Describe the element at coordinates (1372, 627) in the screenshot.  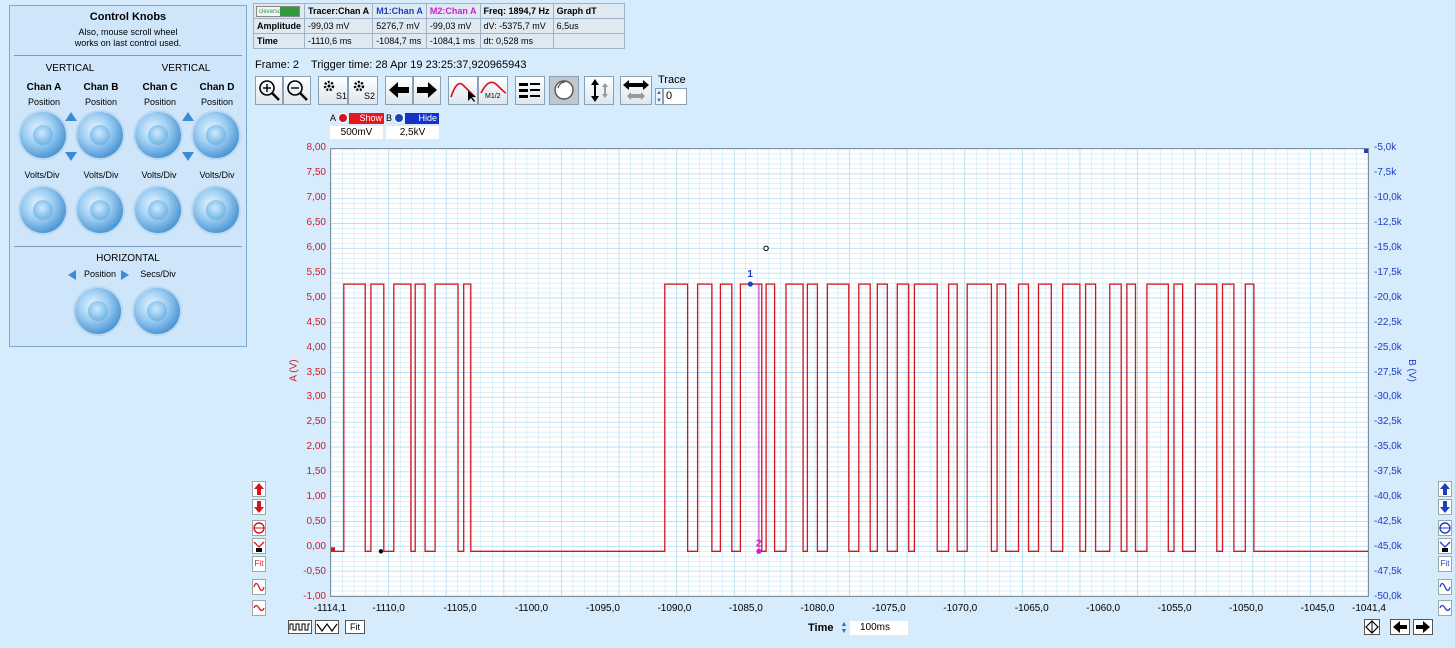
I see `cursor-mode-button` at that location.